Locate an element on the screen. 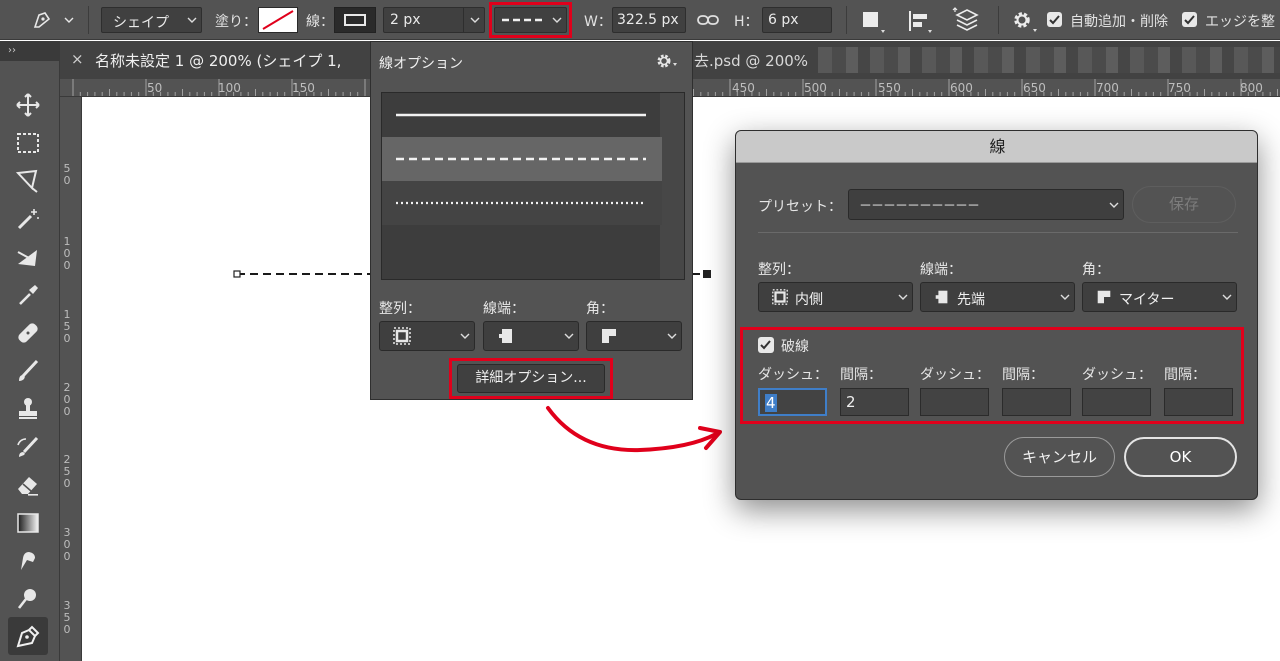  cancel-button: キャンセル is located at coordinates (1059, 457).